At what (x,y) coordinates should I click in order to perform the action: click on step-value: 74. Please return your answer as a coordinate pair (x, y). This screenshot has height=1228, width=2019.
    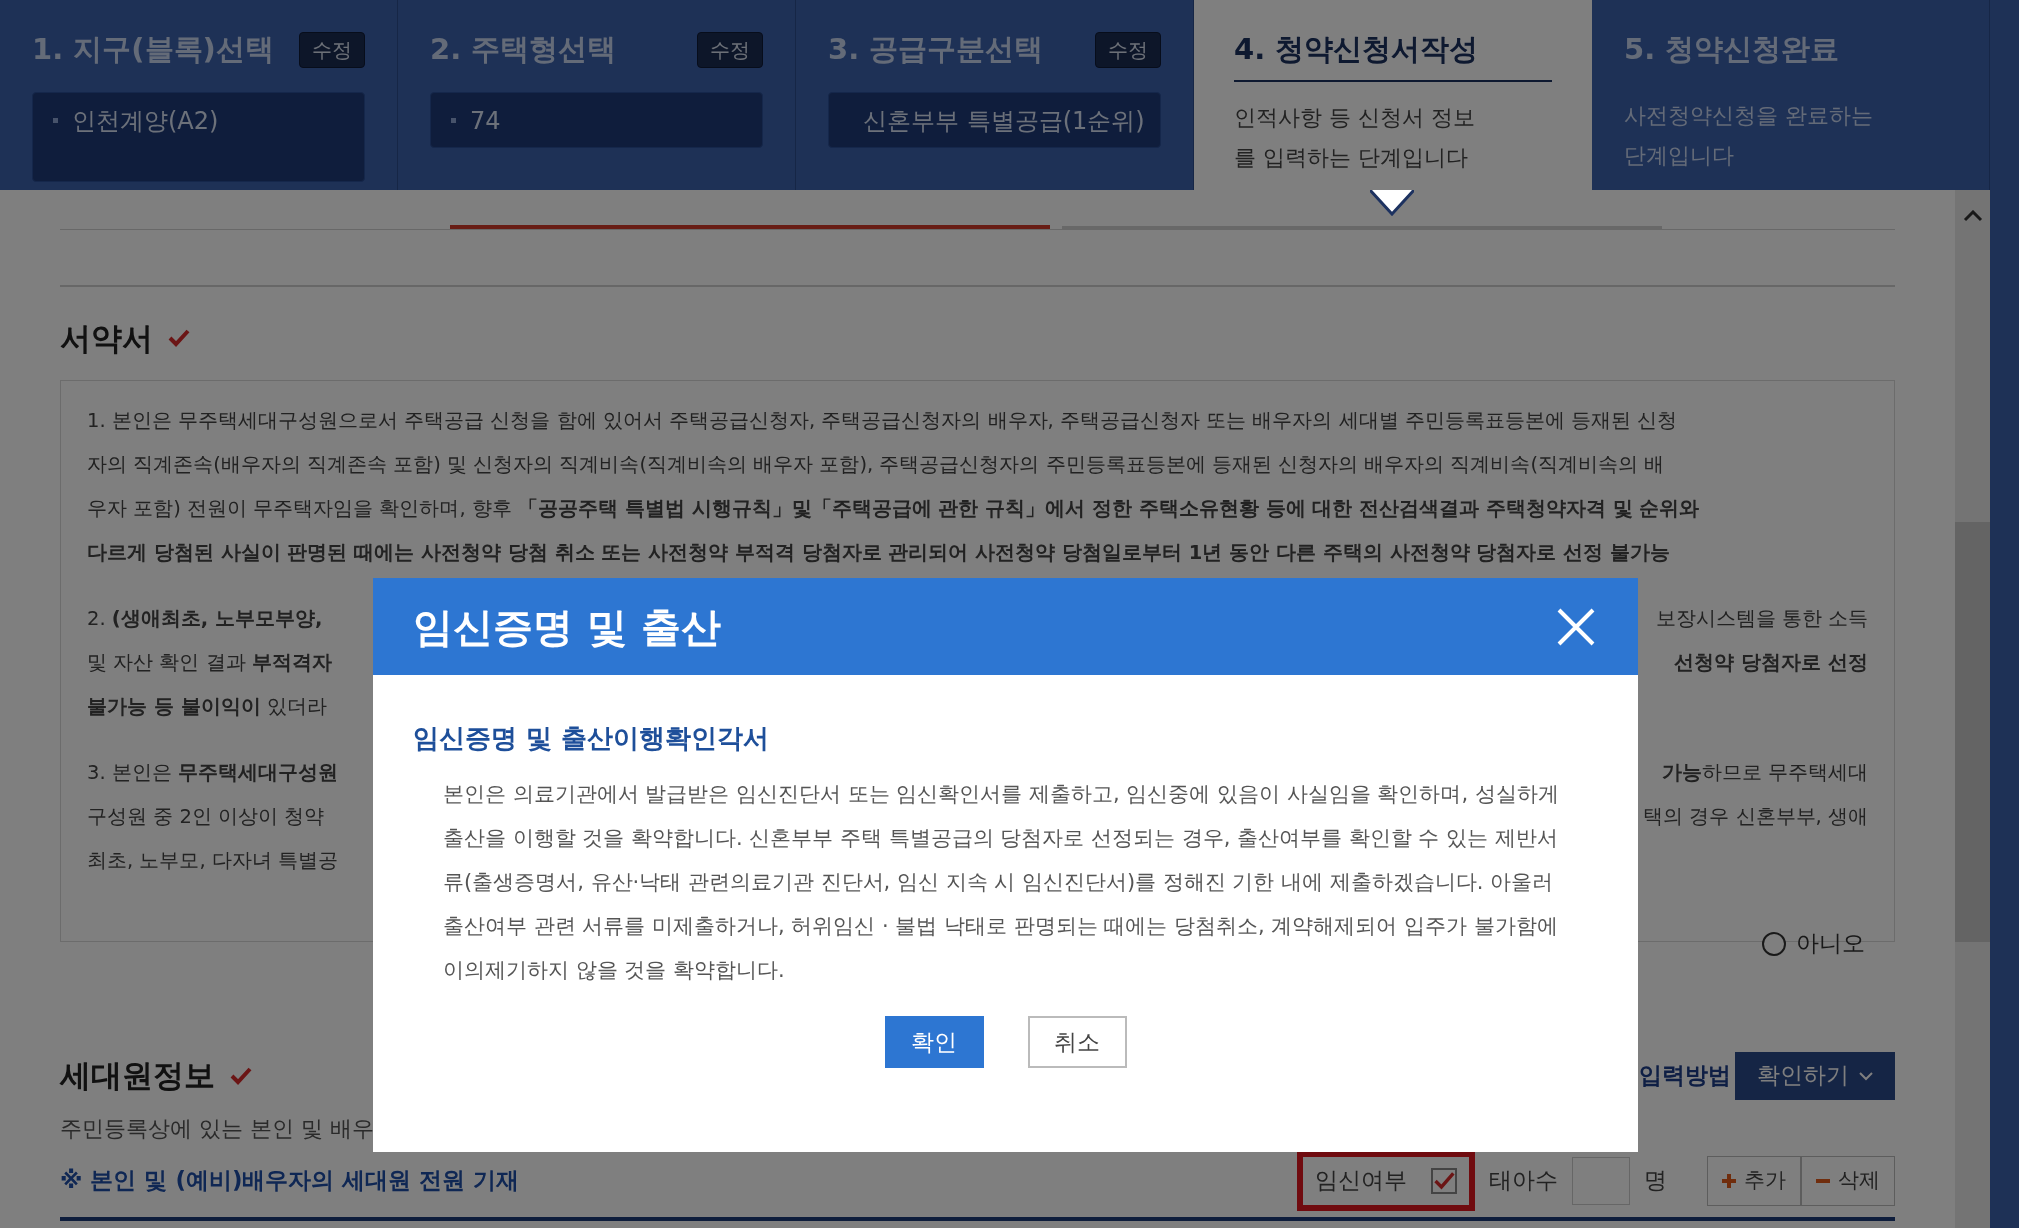
    Looking at the image, I should click on (485, 121).